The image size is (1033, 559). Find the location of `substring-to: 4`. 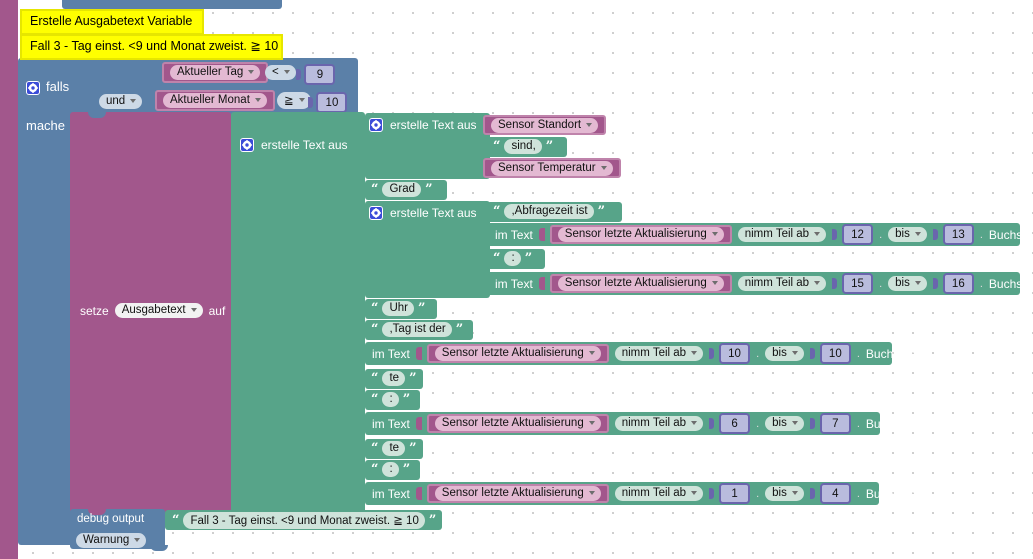

substring-to: 4 is located at coordinates (835, 493).